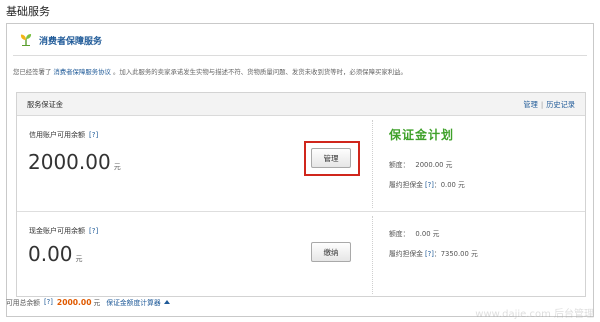 The width and height of the screenshot is (600, 322). What do you see at coordinates (422, 135) in the screenshot?
I see `deposit-plan-logo: 保证金计划` at bounding box center [422, 135].